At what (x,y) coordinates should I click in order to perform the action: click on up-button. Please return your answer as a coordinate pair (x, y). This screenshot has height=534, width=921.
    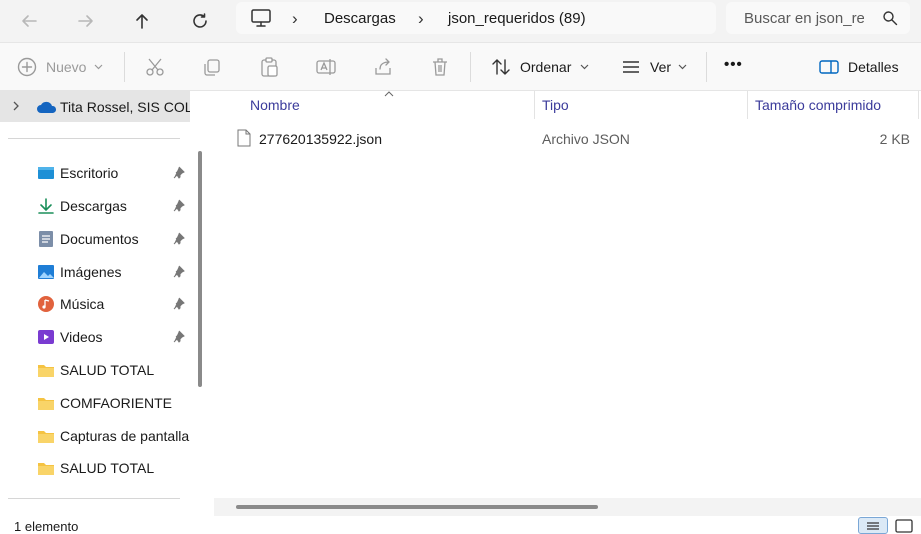
    Looking at the image, I should click on (142, 21).